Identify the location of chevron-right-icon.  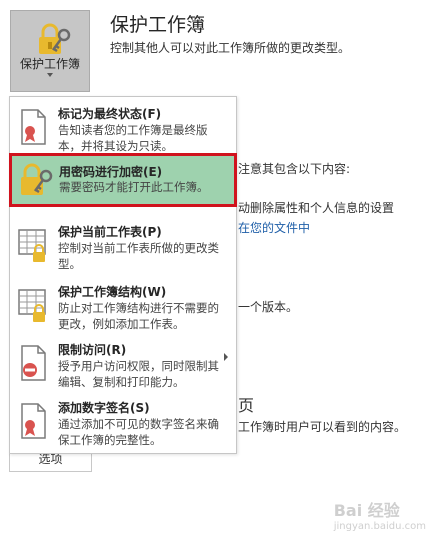
(226, 357).